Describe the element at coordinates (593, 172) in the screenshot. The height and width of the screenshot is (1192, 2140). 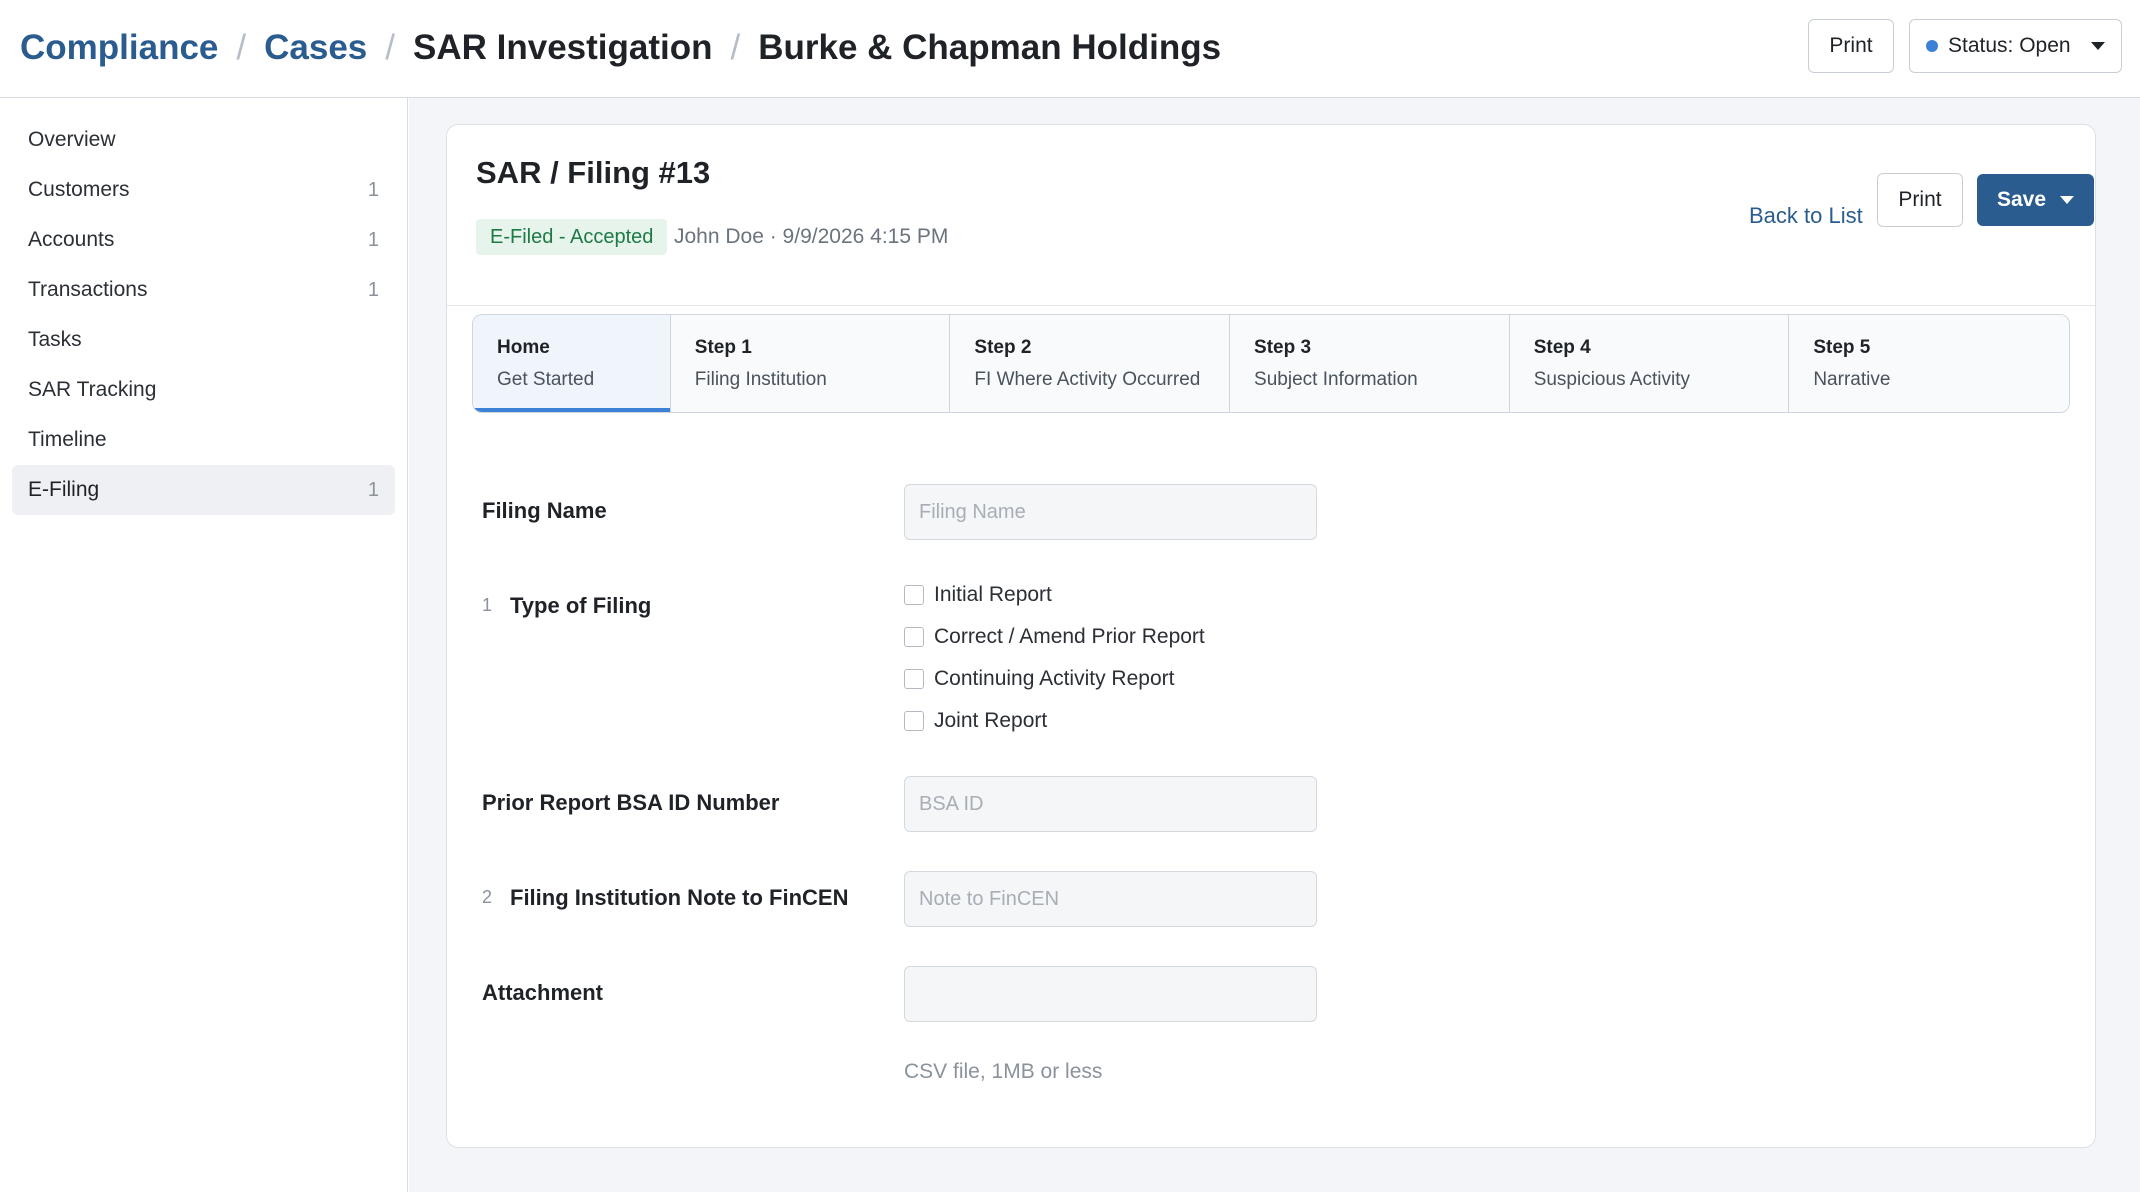
I see `filing-title: SAR / Filing #13` at that location.